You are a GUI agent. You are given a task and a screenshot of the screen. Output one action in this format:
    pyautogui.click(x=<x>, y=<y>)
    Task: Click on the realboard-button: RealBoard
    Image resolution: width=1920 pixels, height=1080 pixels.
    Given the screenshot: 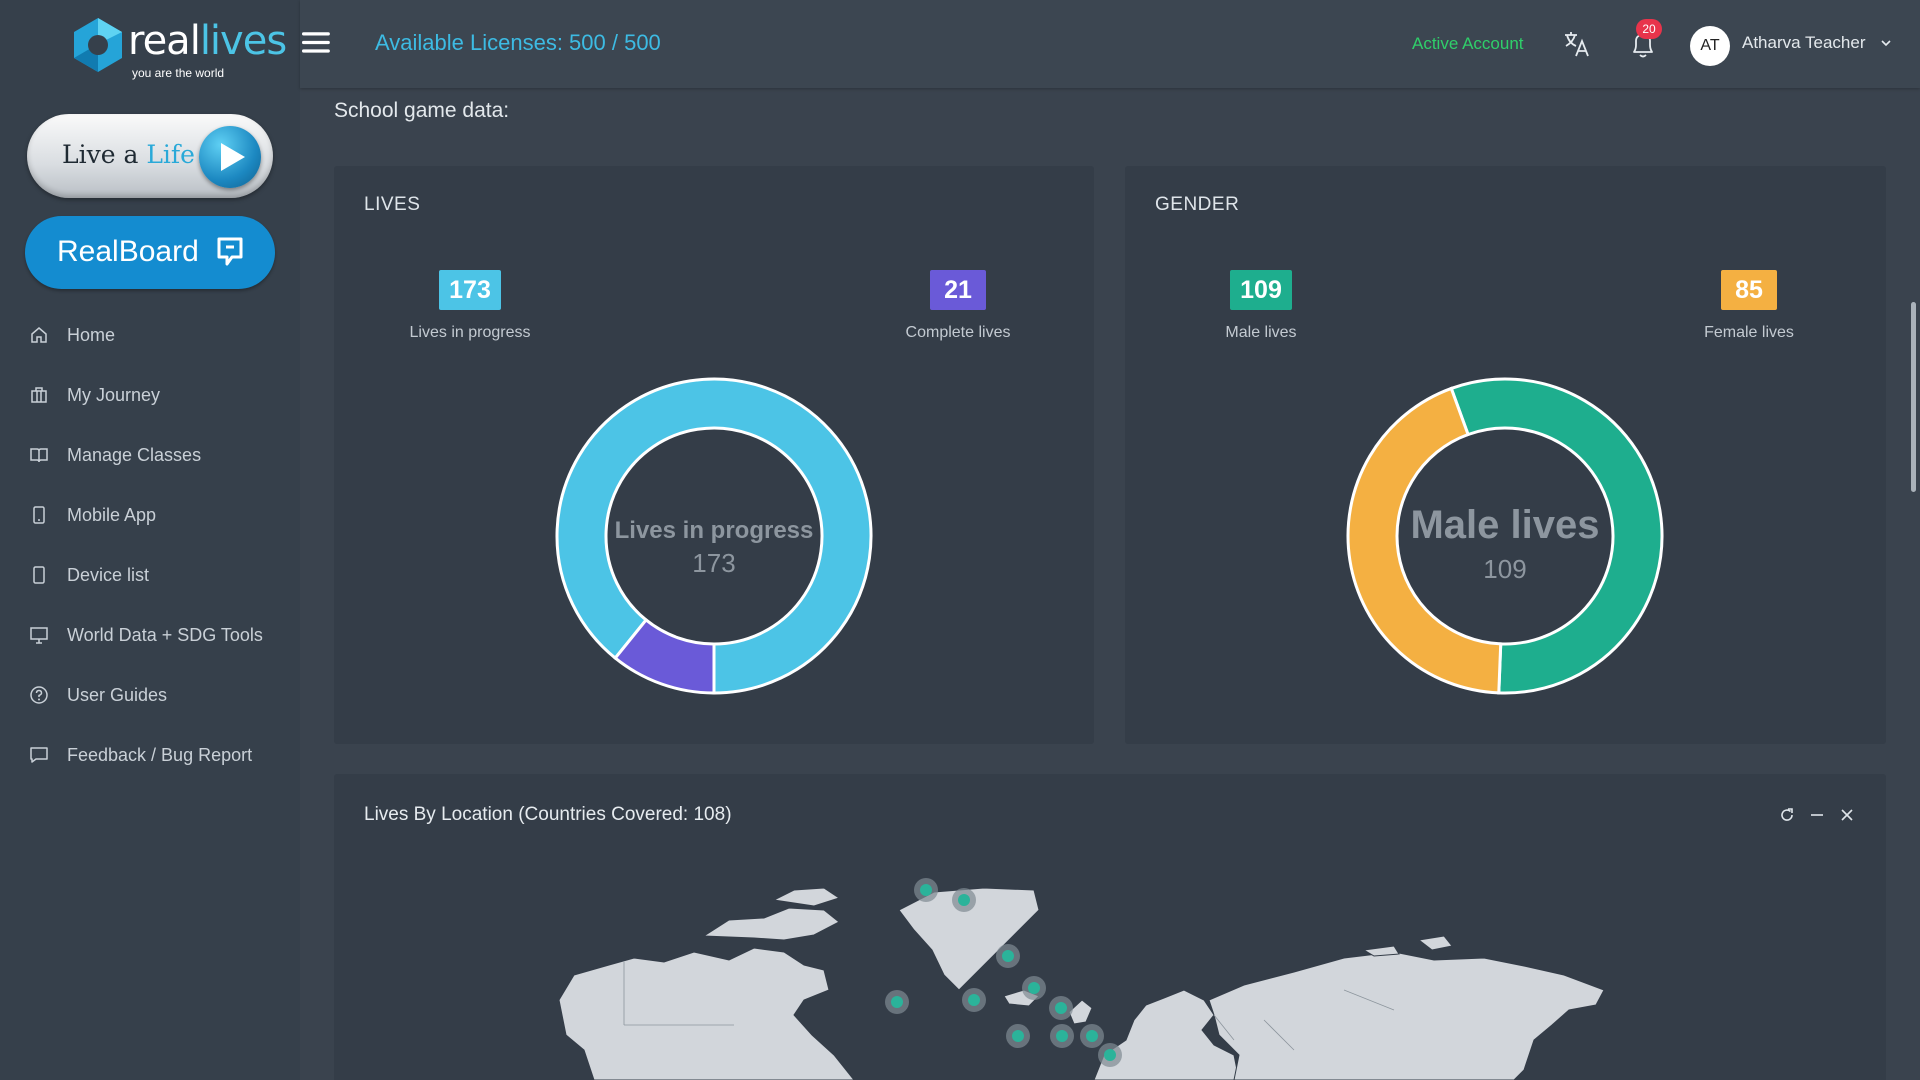 What is the action you would take?
    pyautogui.click(x=150, y=252)
    